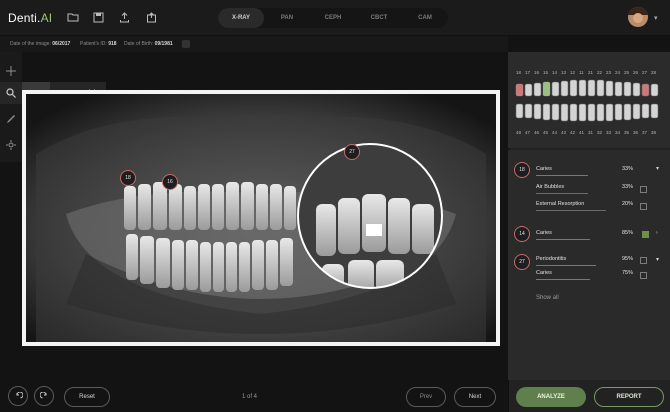  What do you see at coordinates (596, 171) in the screenshot?
I see `finding-row: Caries 33%` at bounding box center [596, 171].